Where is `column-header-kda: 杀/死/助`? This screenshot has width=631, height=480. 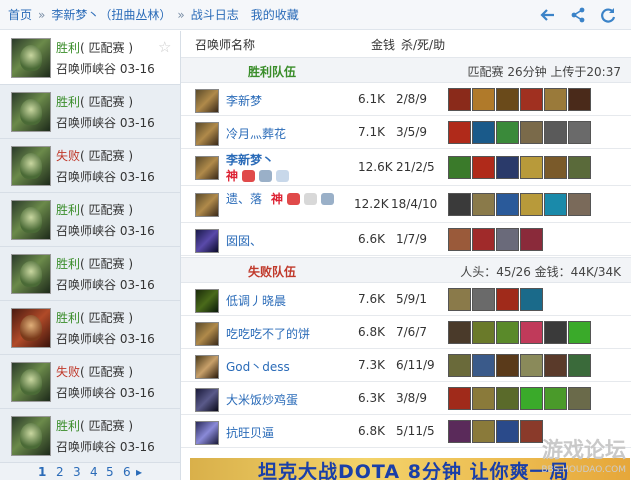
column-header-kda: 杀/死/助 is located at coordinates (423, 45).